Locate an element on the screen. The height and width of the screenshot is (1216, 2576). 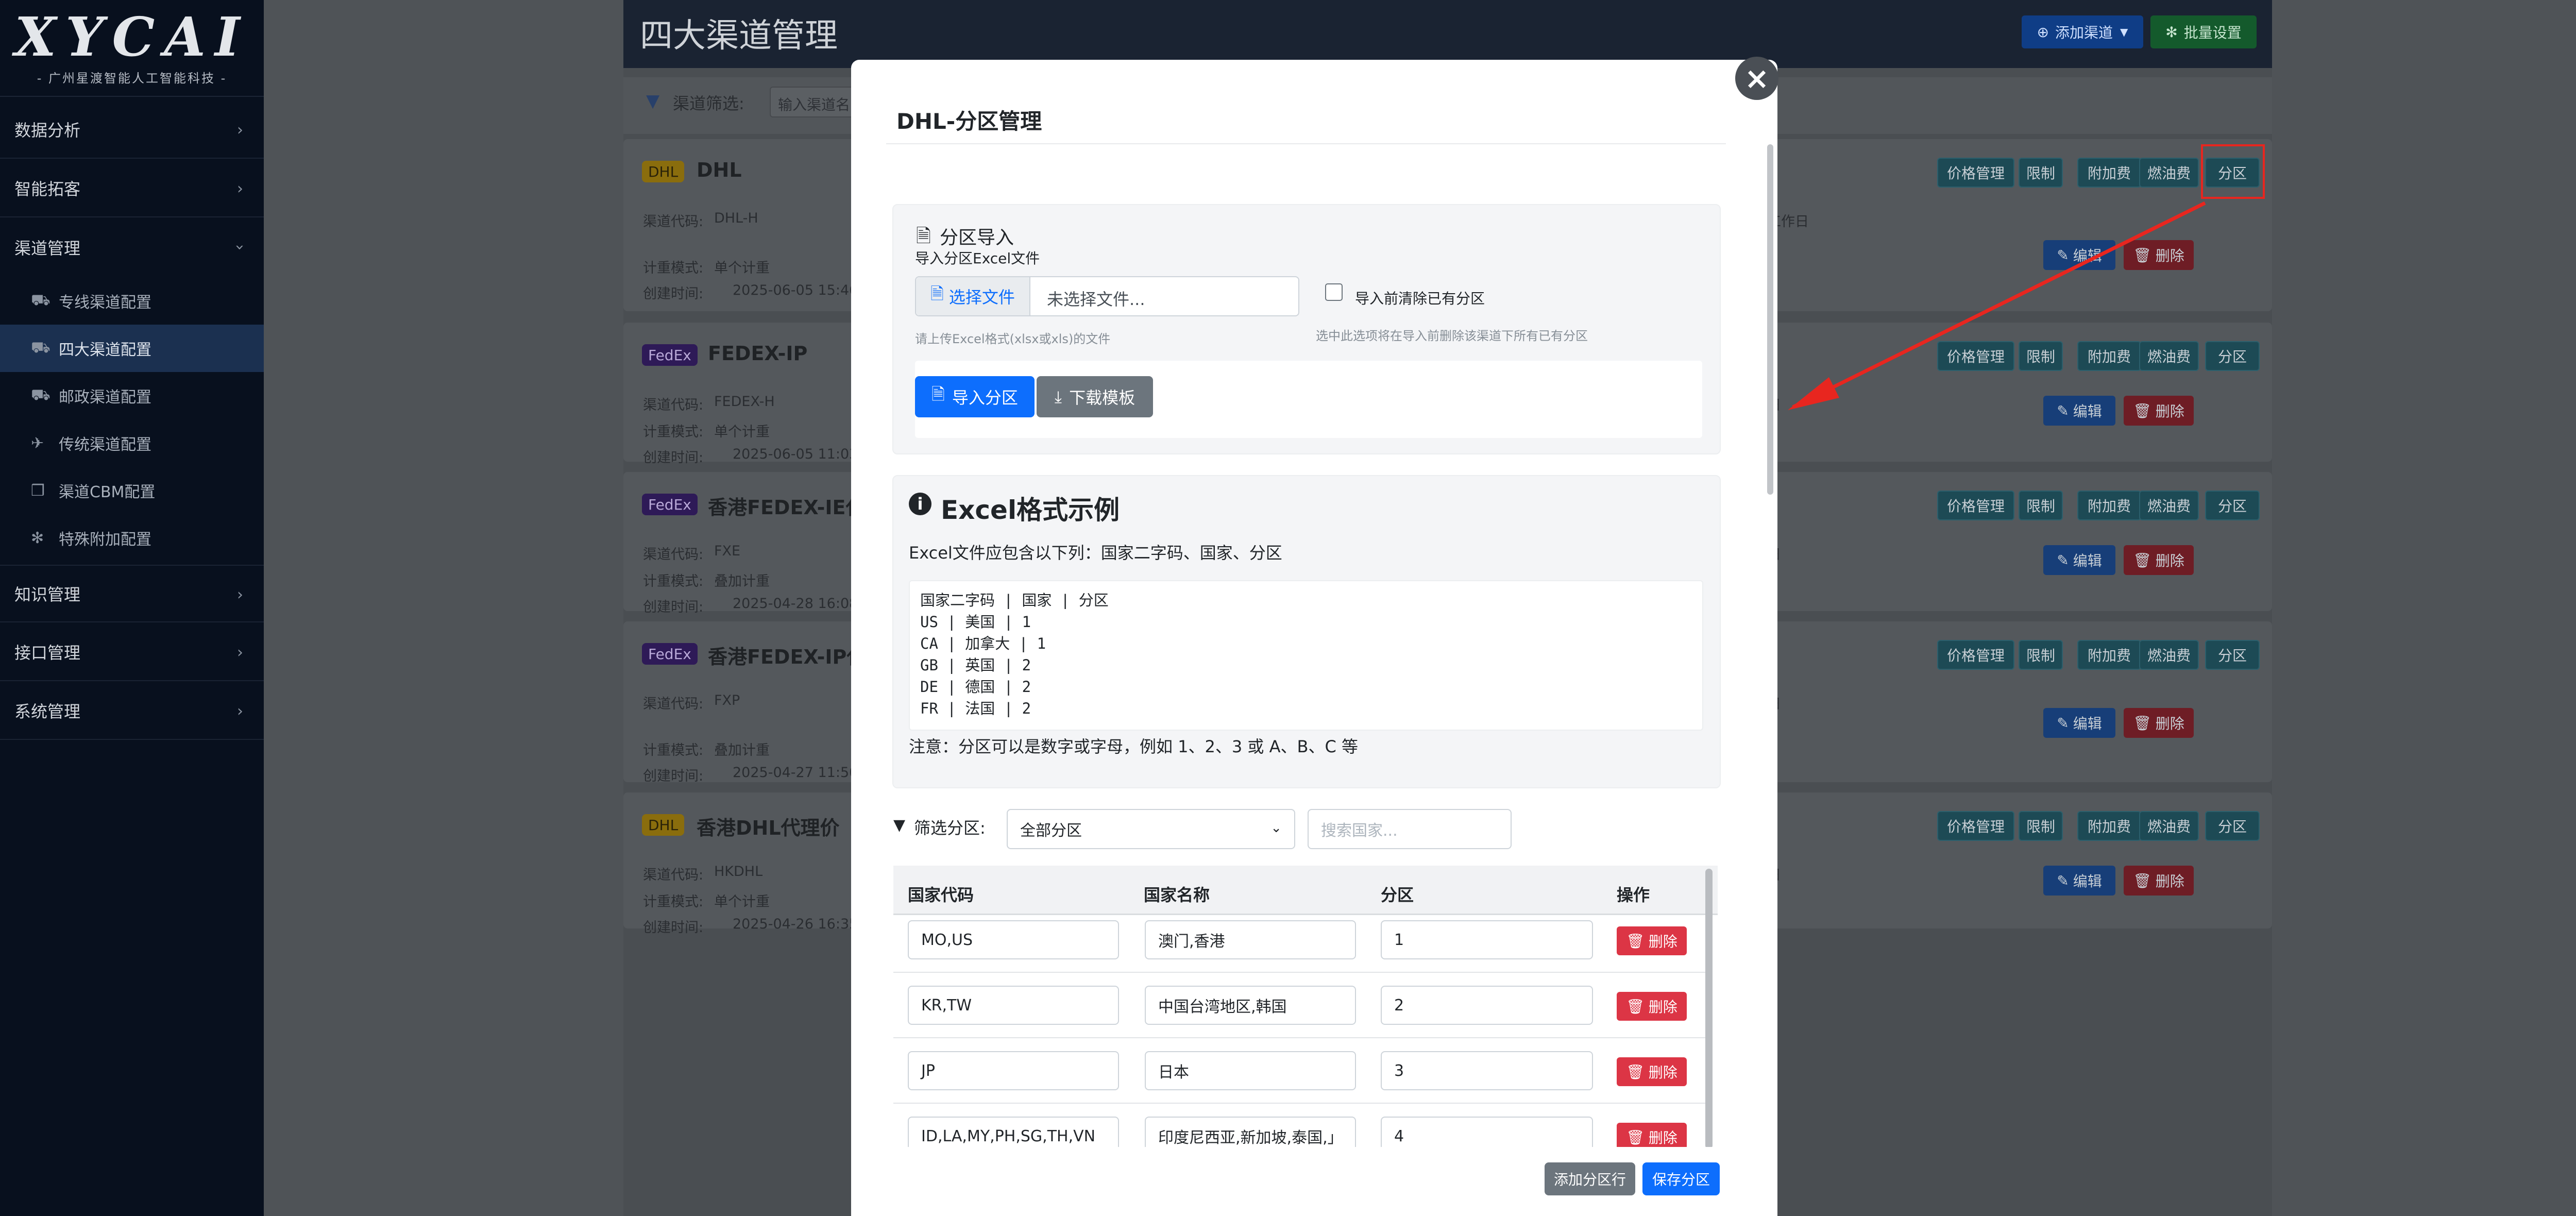
nav-label: 渠道管理 is located at coordinates (47, 248).